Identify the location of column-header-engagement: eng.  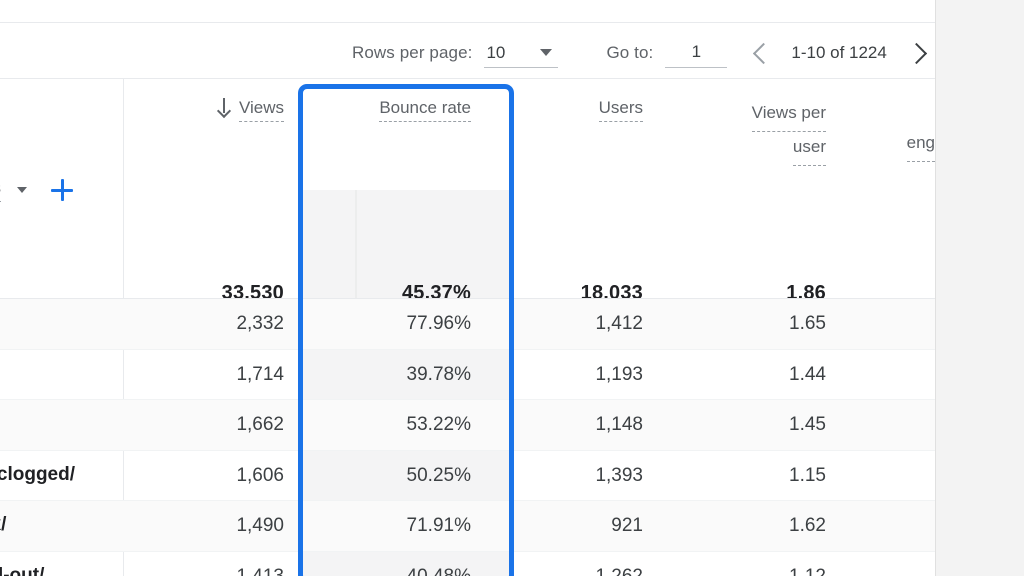
(890, 130).